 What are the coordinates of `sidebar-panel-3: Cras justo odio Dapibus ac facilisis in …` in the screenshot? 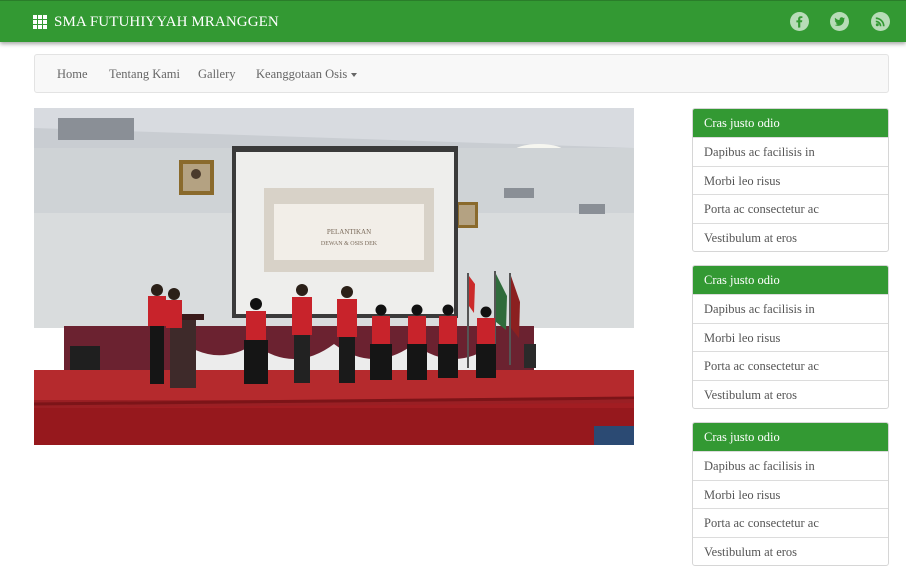 It's located at (790, 494).